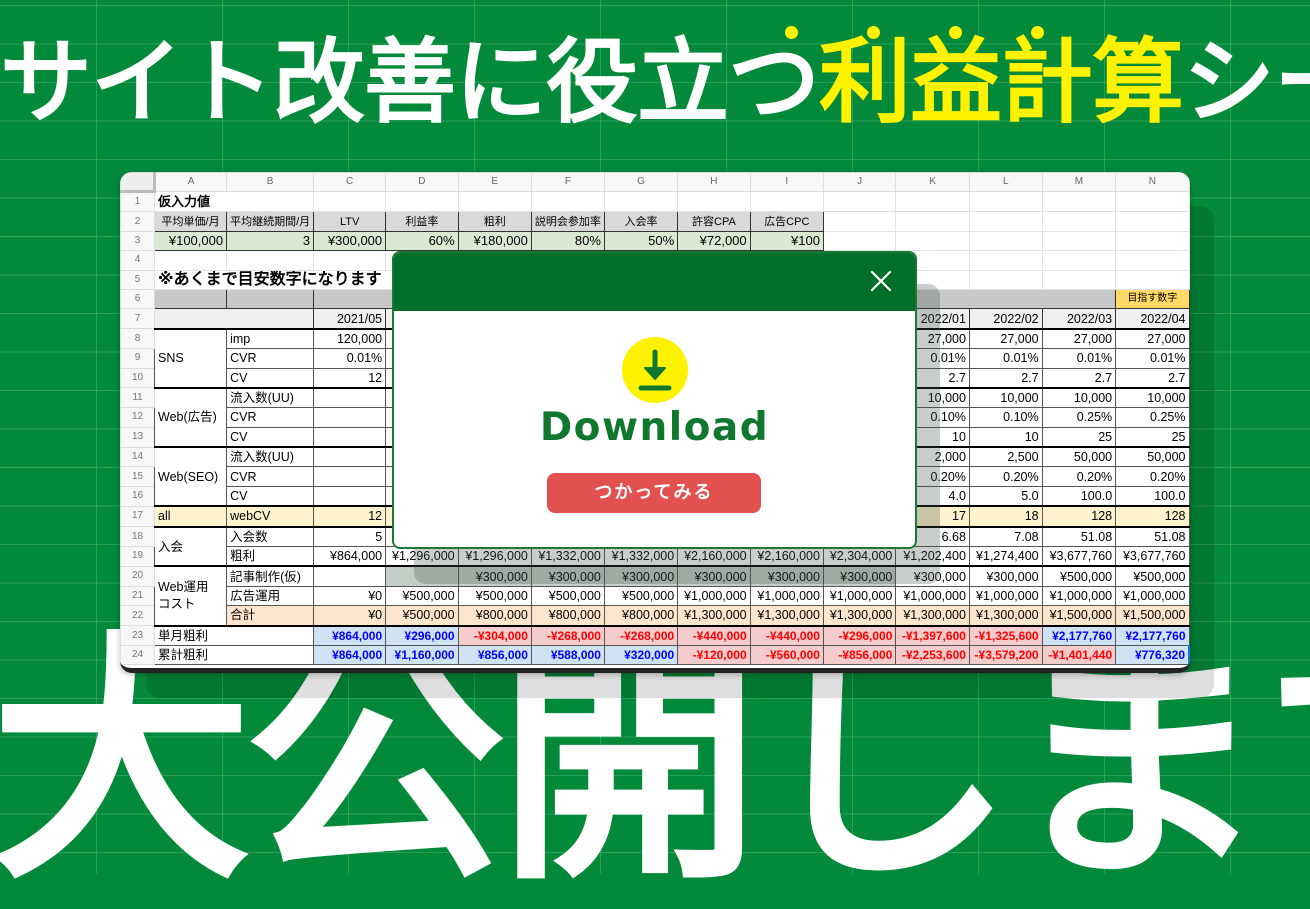 The width and height of the screenshot is (1310, 909). I want to click on column-header: G, so click(641, 182).